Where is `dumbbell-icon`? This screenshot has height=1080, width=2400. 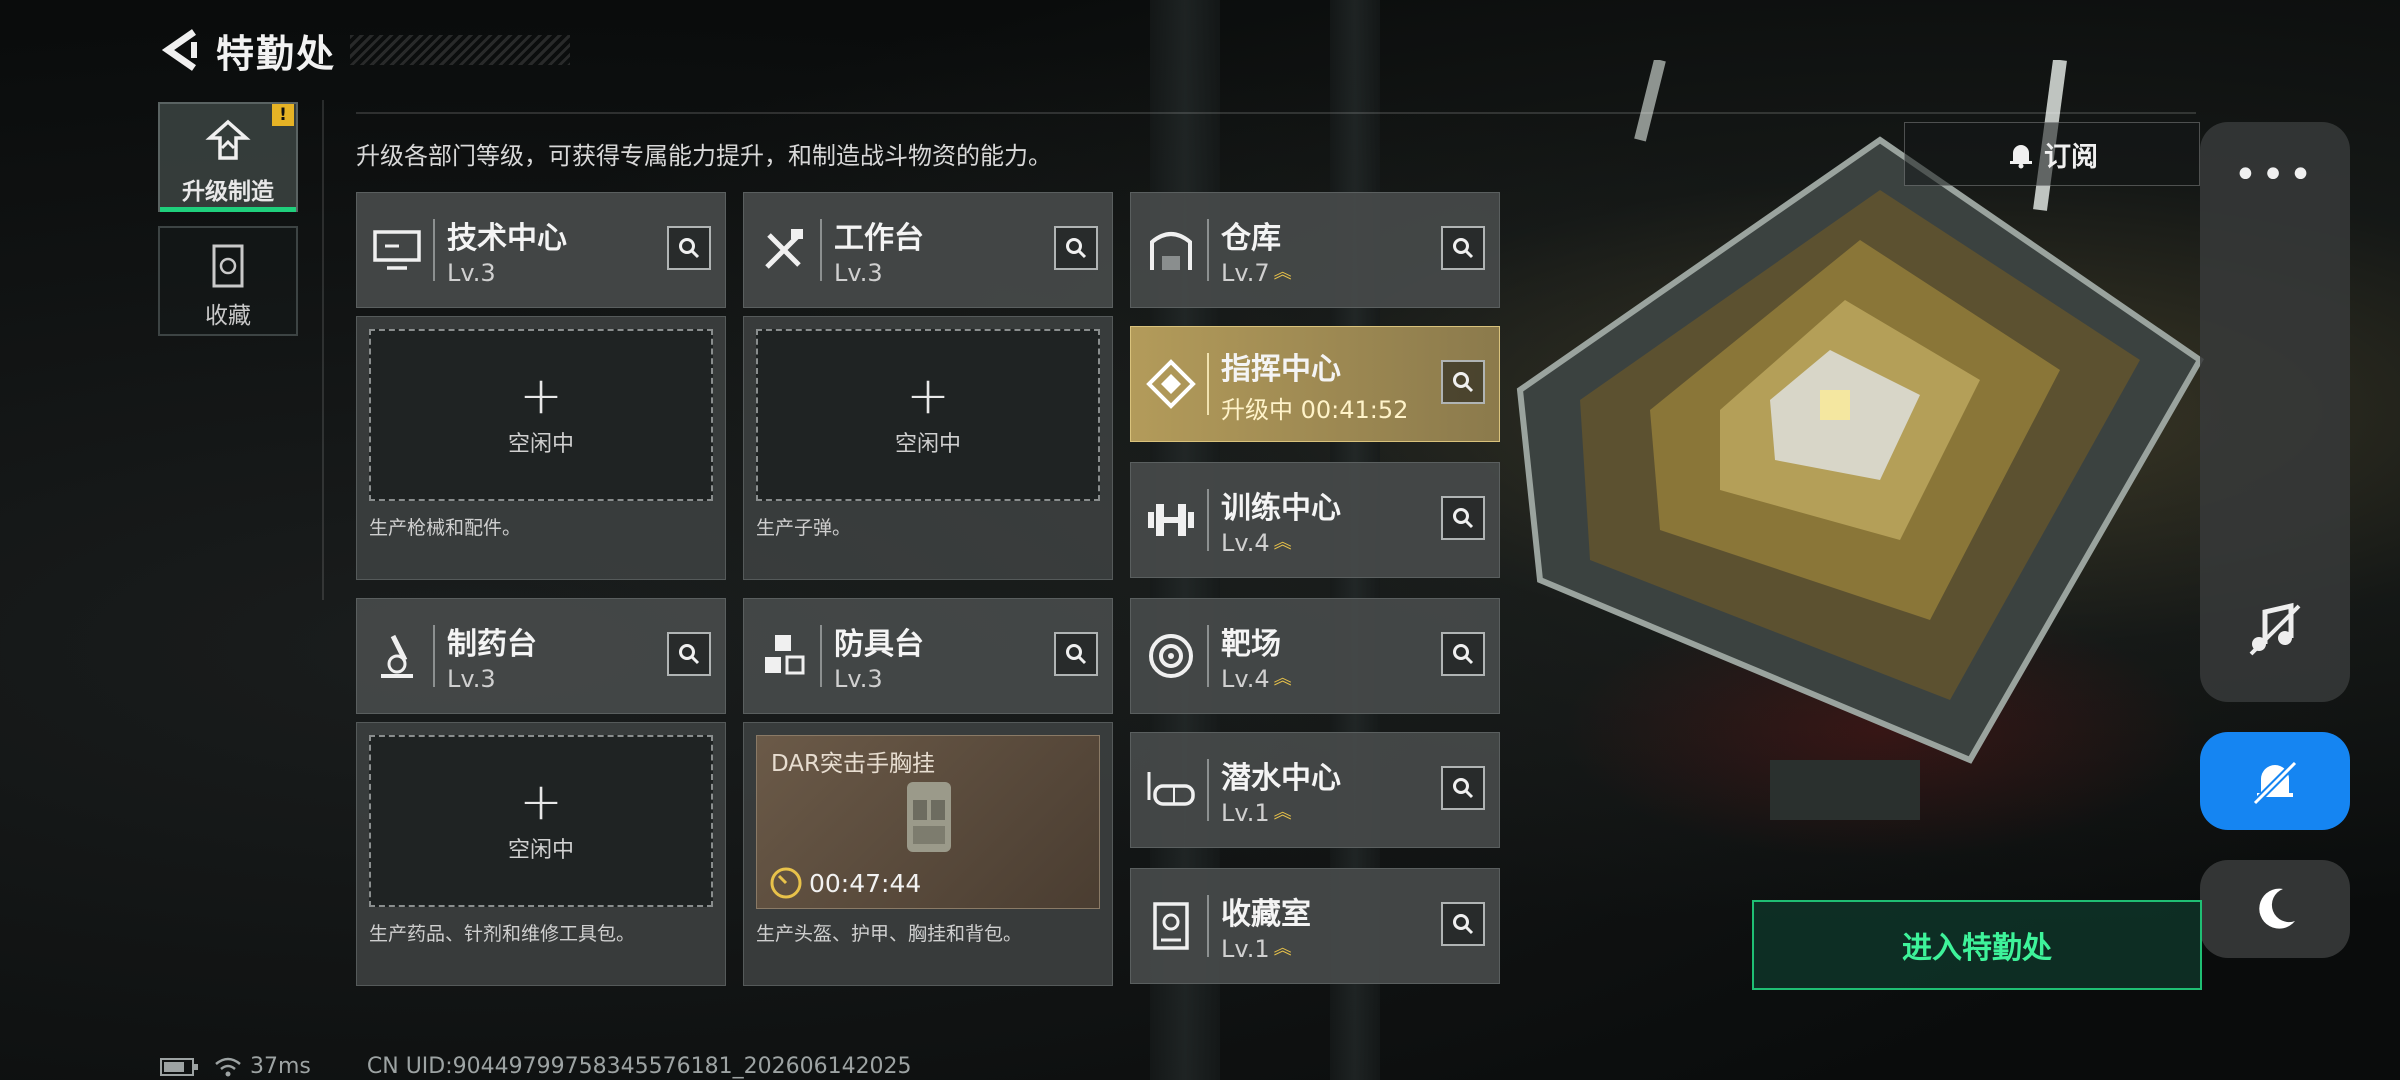
dumbbell-icon is located at coordinates (1171, 520).